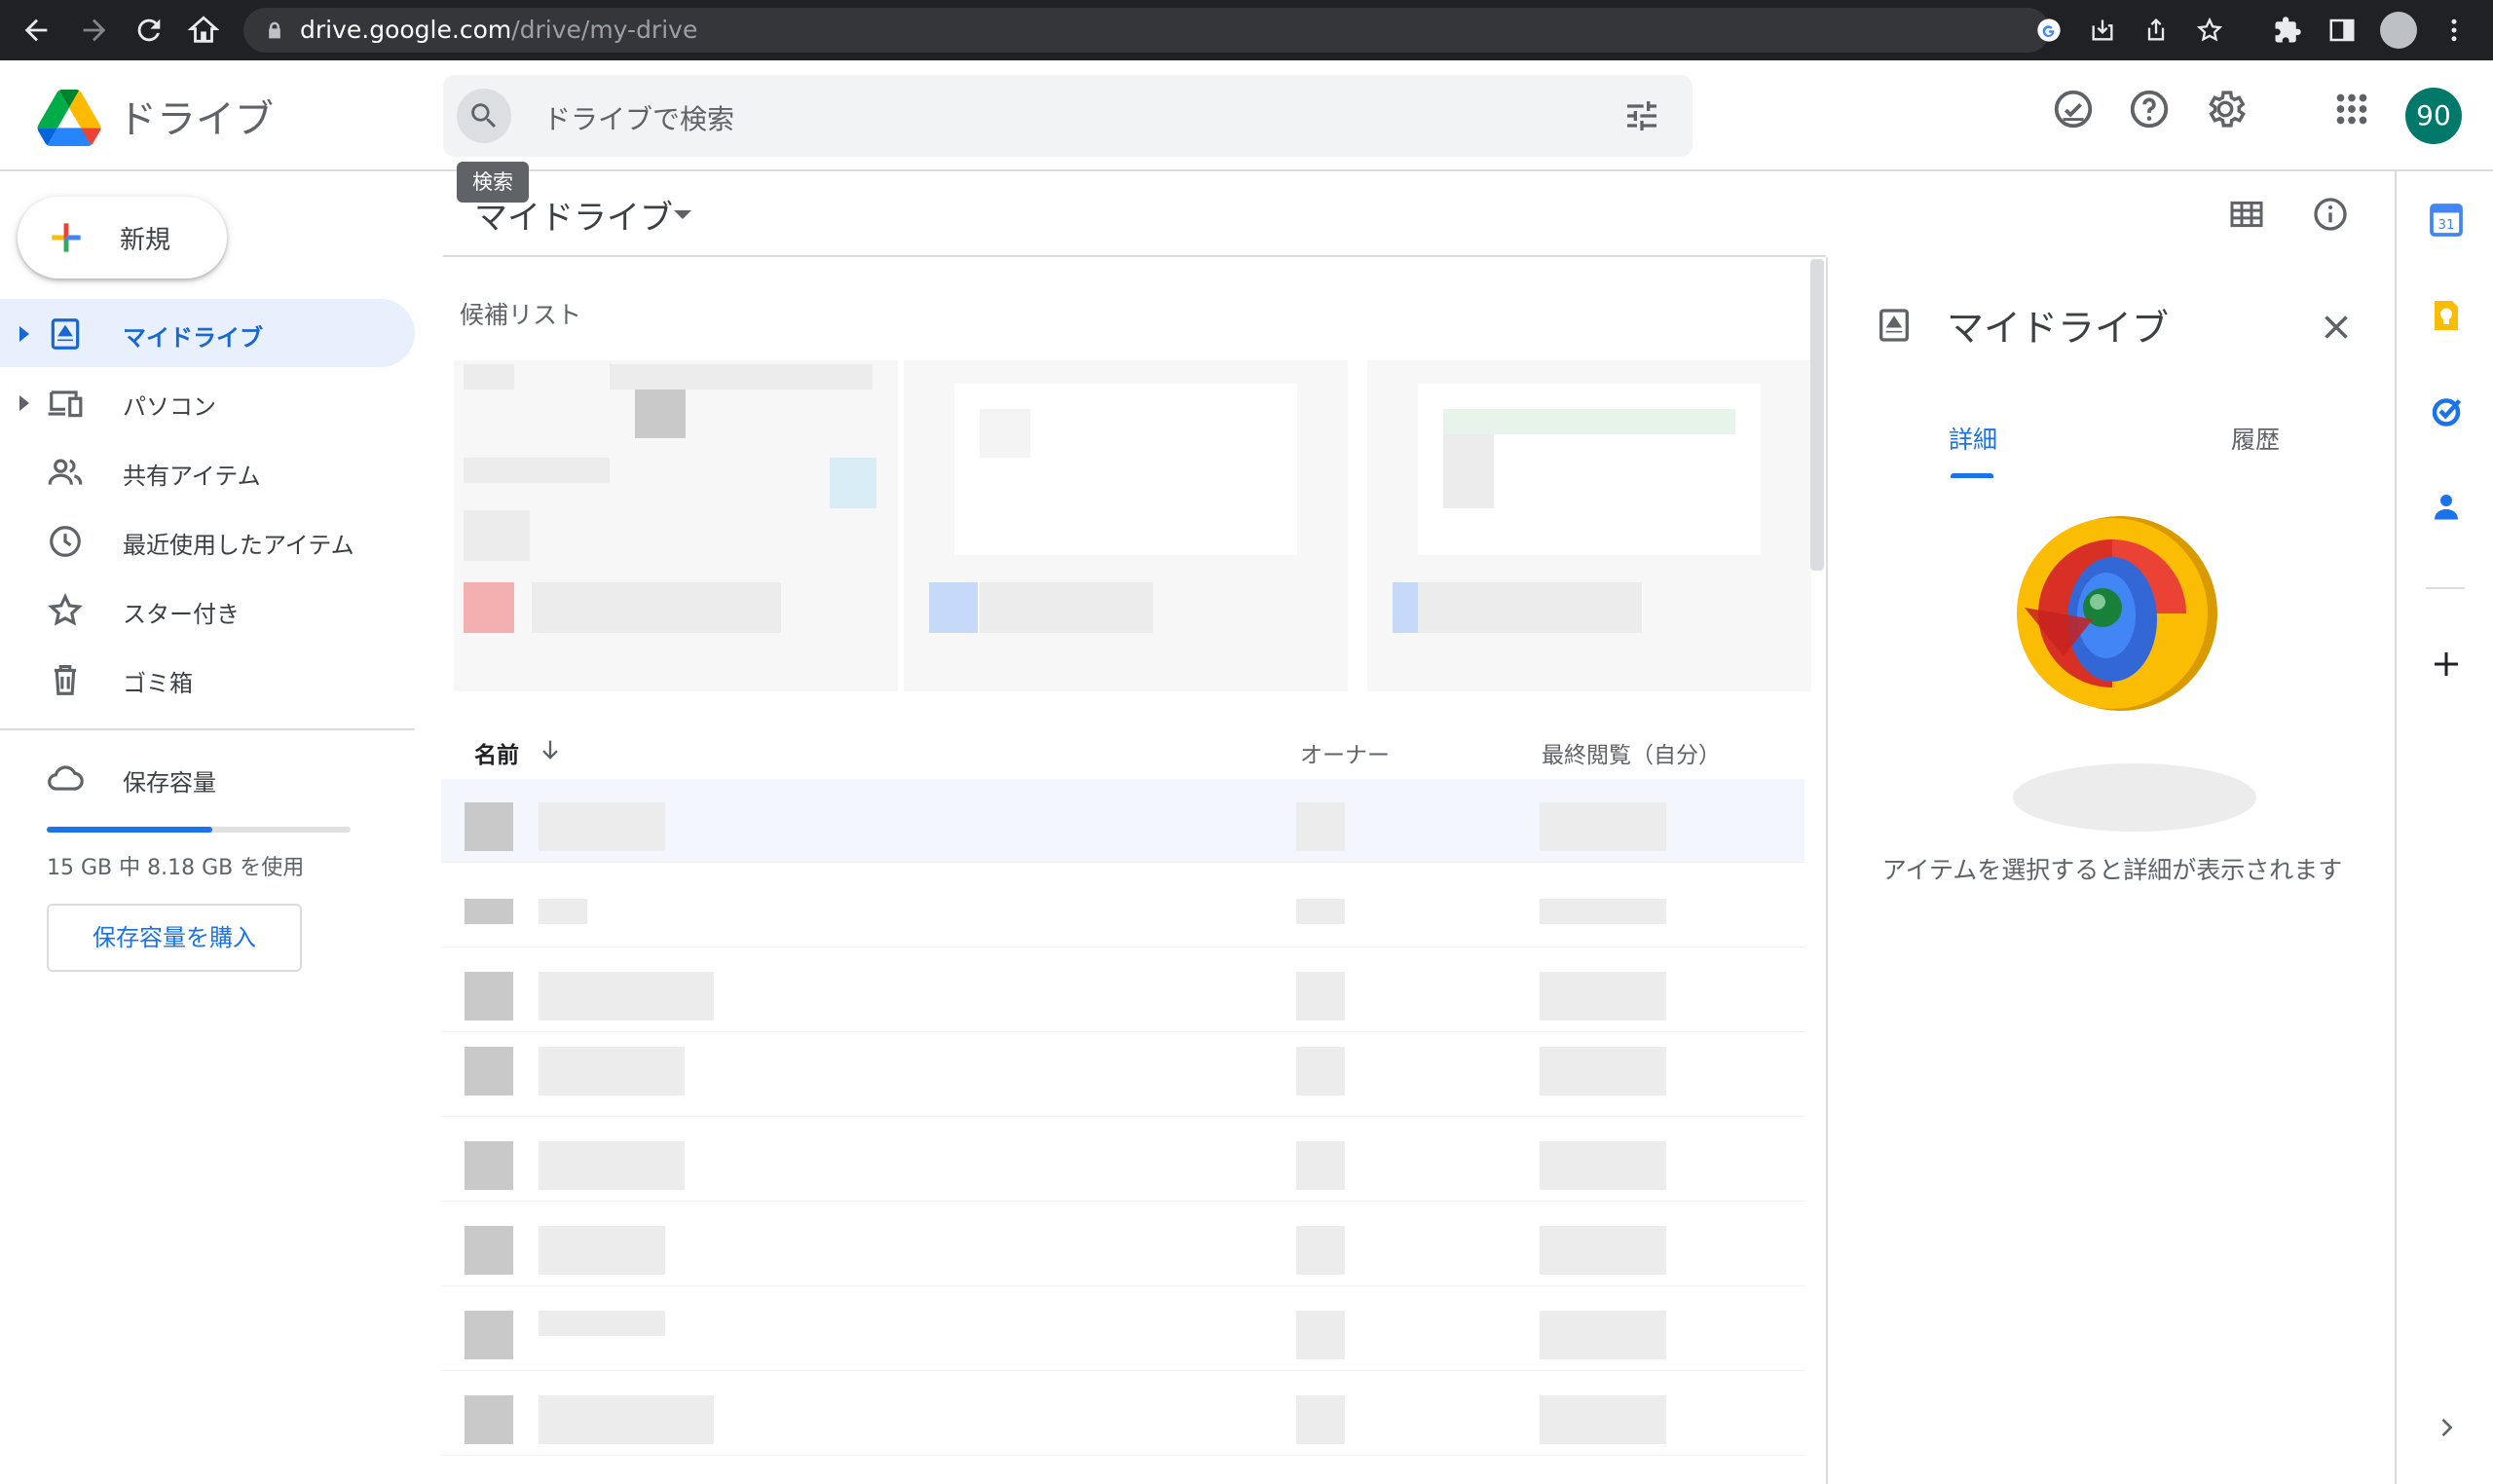 This screenshot has height=1484, width=2493. What do you see at coordinates (66, 778) in the screenshot?
I see `cloud-icon` at bounding box center [66, 778].